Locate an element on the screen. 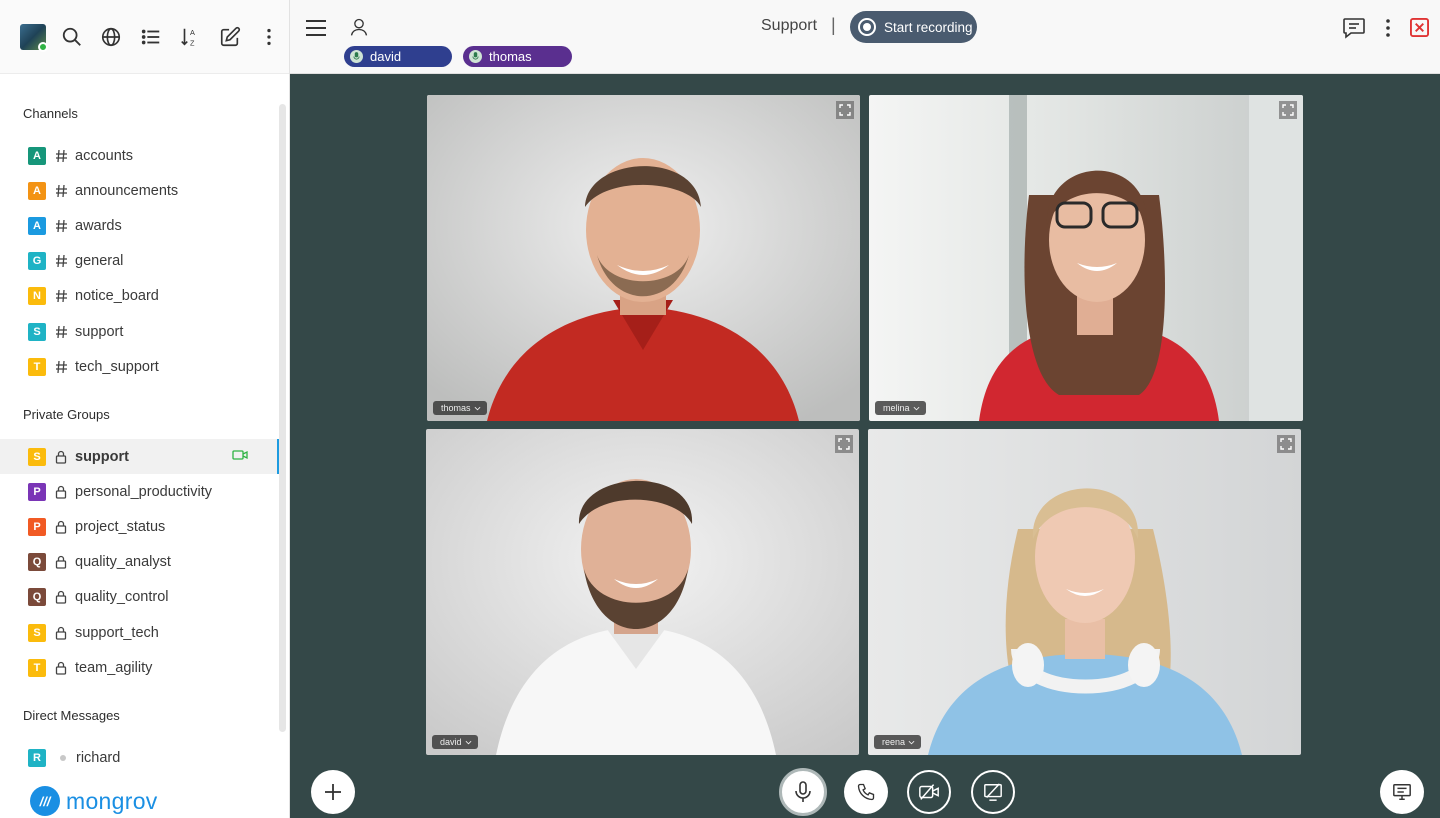 The width and height of the screenshot is (1440, 818). hamburger-icon is located at coordinates (316, 28).